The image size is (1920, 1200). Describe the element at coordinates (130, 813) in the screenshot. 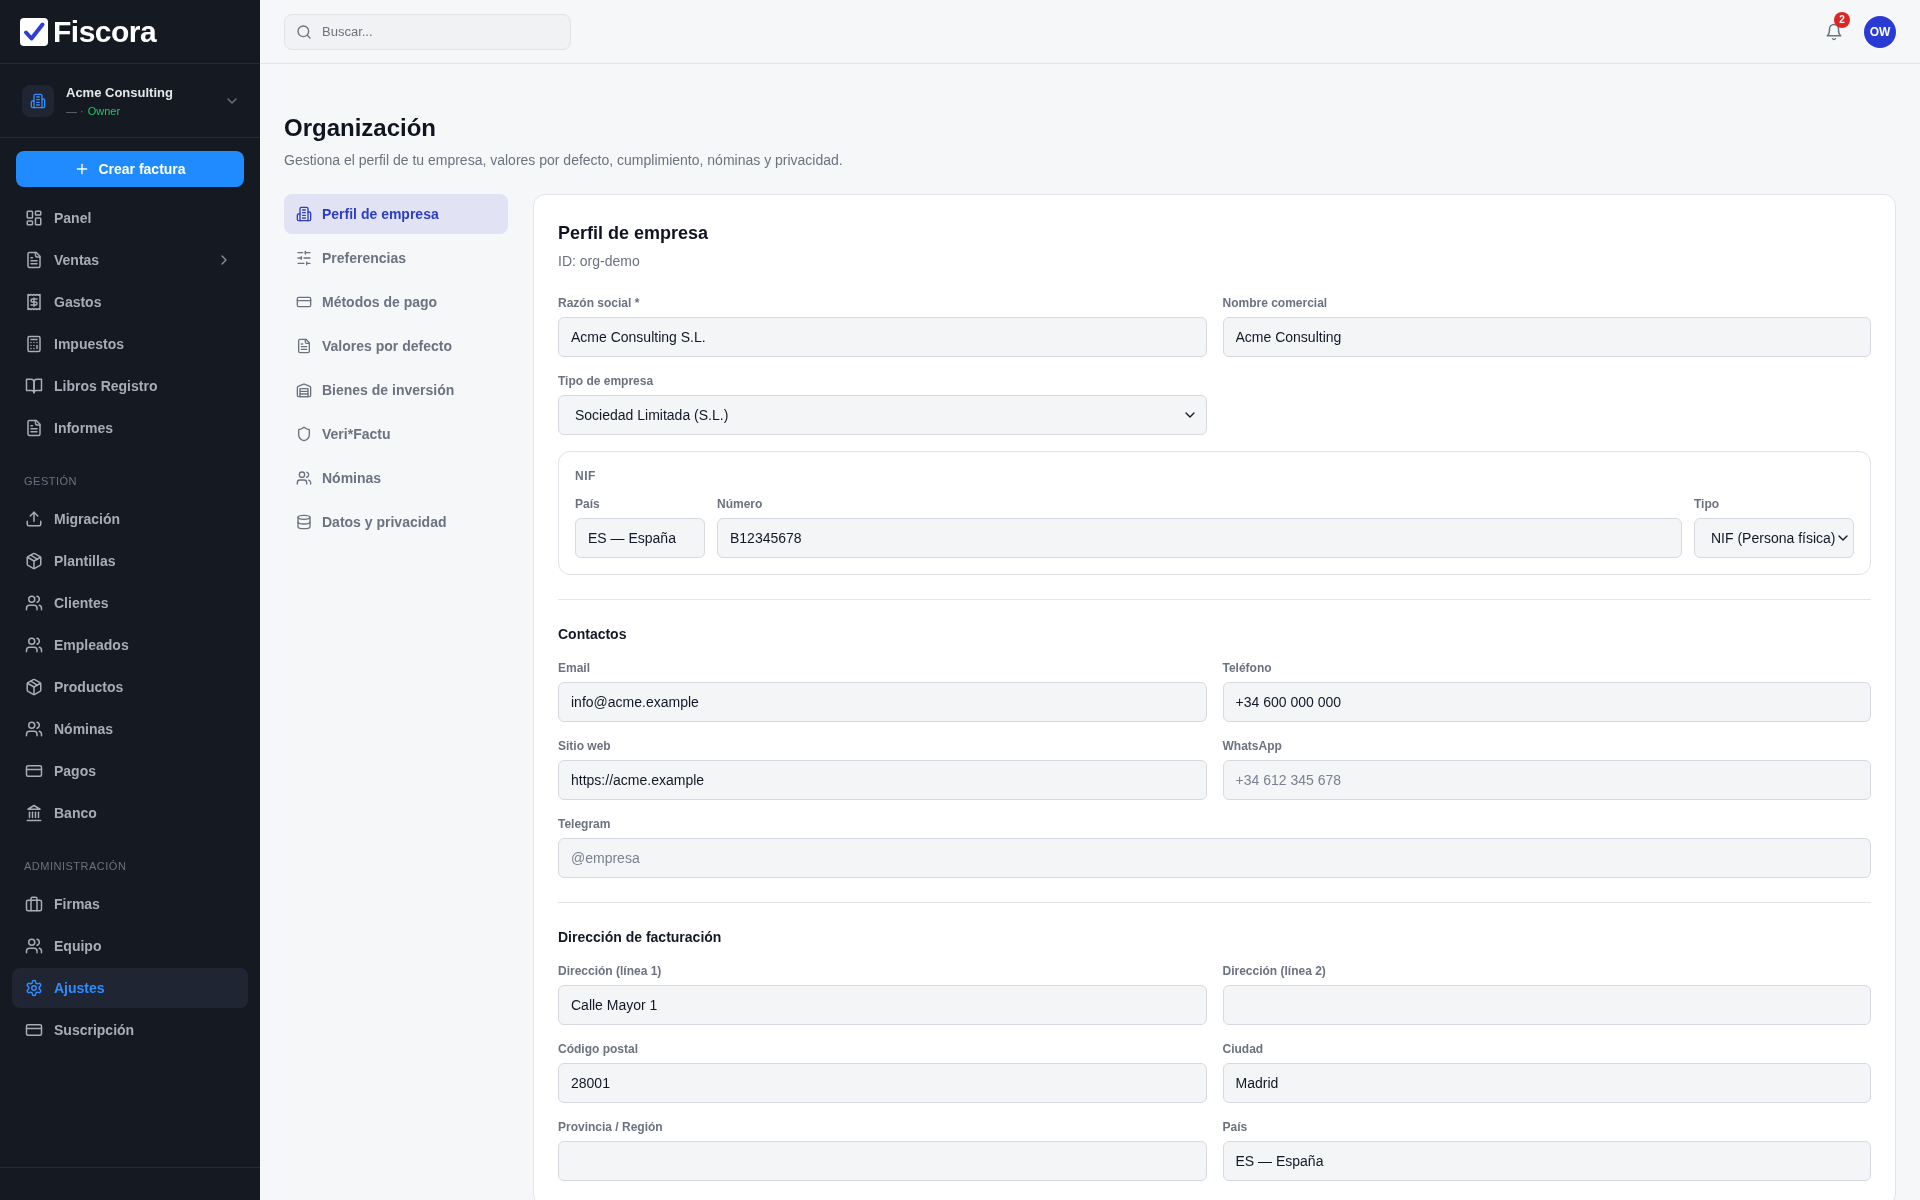

I see `sidebar-item: Banco` at that location.